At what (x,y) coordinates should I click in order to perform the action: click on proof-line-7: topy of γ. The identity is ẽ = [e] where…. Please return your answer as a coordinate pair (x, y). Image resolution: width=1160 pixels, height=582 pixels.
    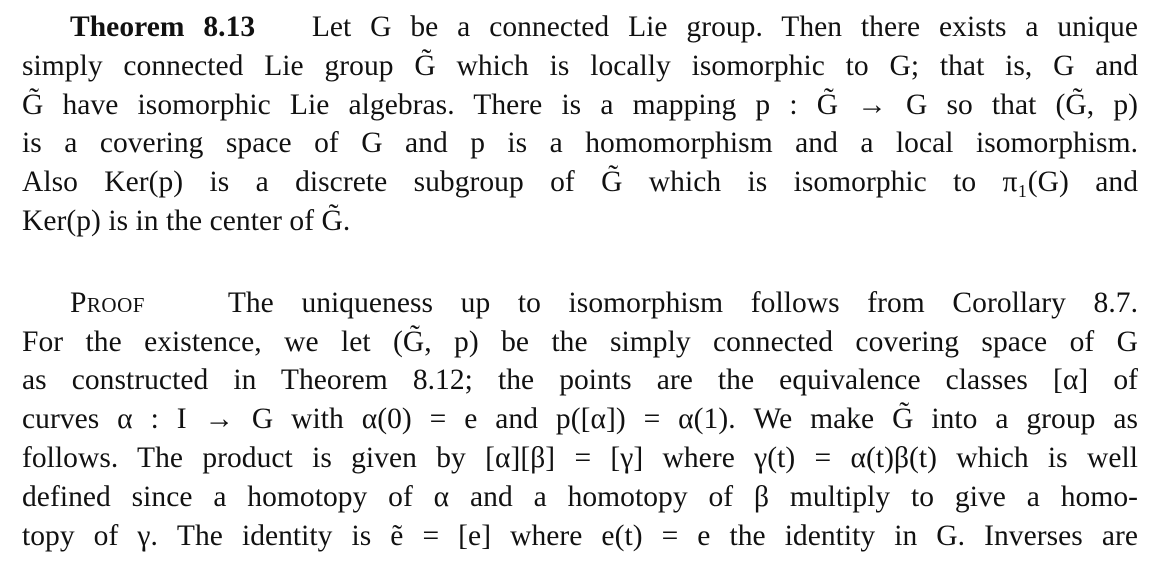
    Looking at the image, I should click on (580, 535).